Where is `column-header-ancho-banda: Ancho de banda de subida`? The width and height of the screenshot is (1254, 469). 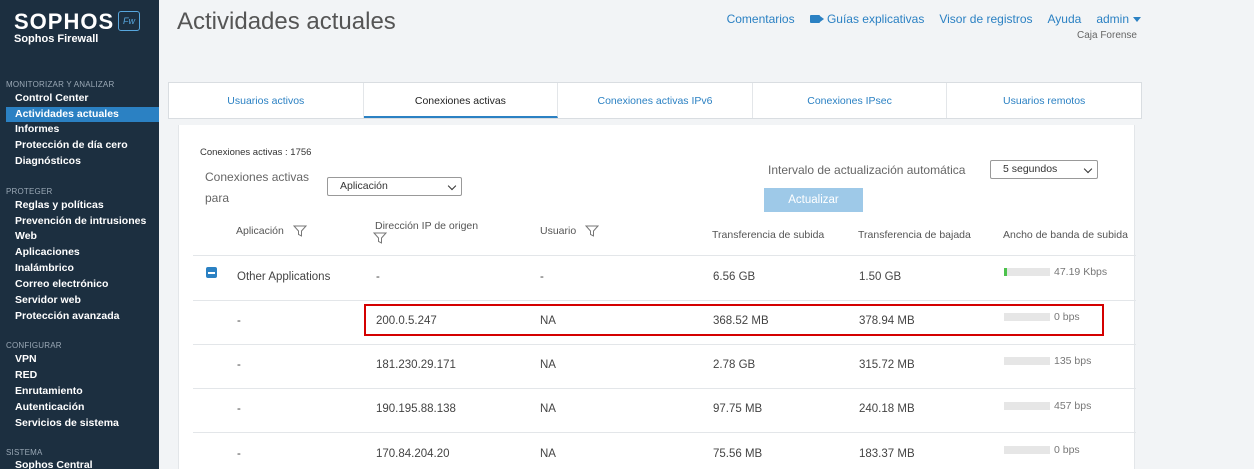
column-header-ancho-banda: Ancho de banda de subida is located at coordinates (1065, 235).